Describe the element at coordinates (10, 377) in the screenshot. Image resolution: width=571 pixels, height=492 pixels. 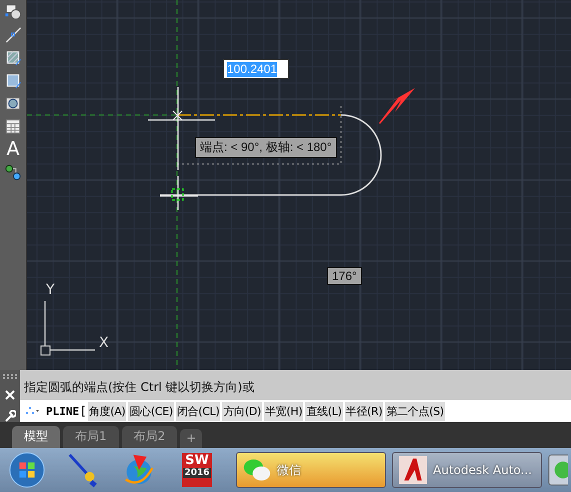
I see `grip-icon` at that location.